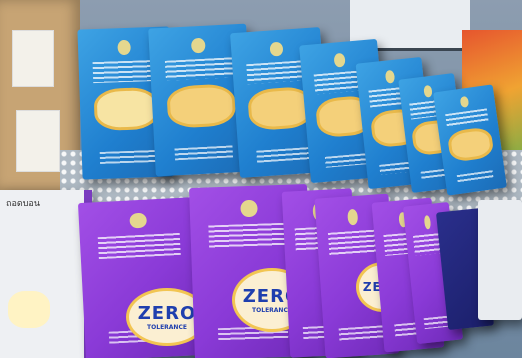  I want to click on zero-text: ZERO, so click(167, 313).